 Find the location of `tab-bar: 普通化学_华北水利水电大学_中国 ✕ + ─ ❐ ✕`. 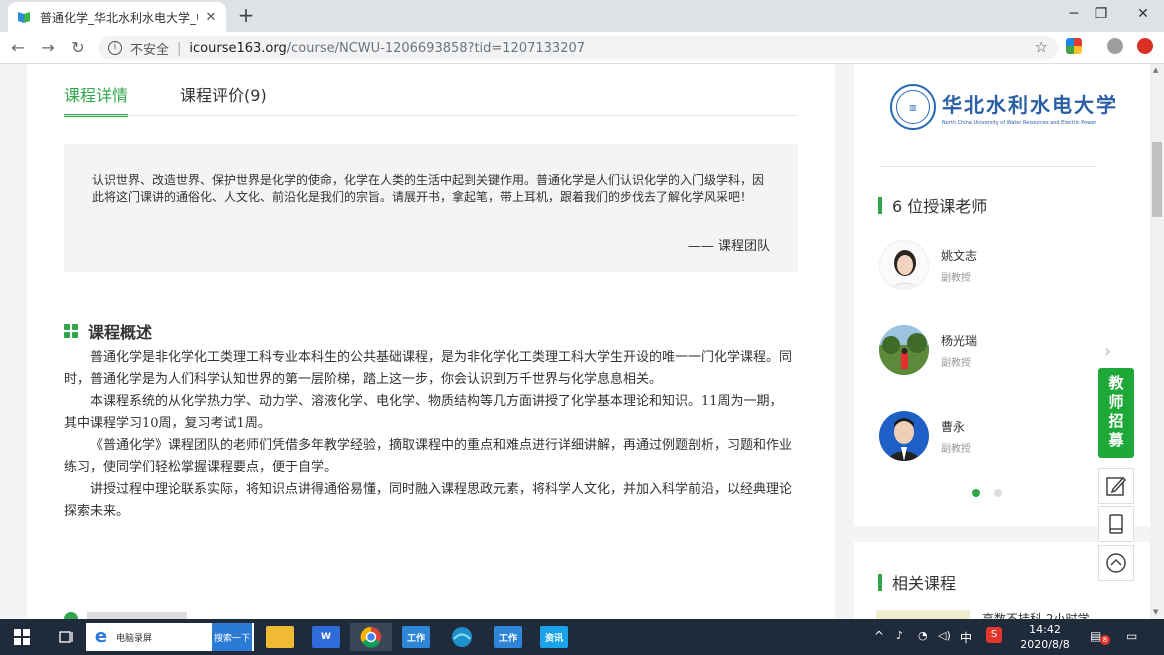

tab-bar: 普通化学_华北水利水电大学_中国 ✕ + ─ ❐ ✕ is located at coordinates (582, 16).